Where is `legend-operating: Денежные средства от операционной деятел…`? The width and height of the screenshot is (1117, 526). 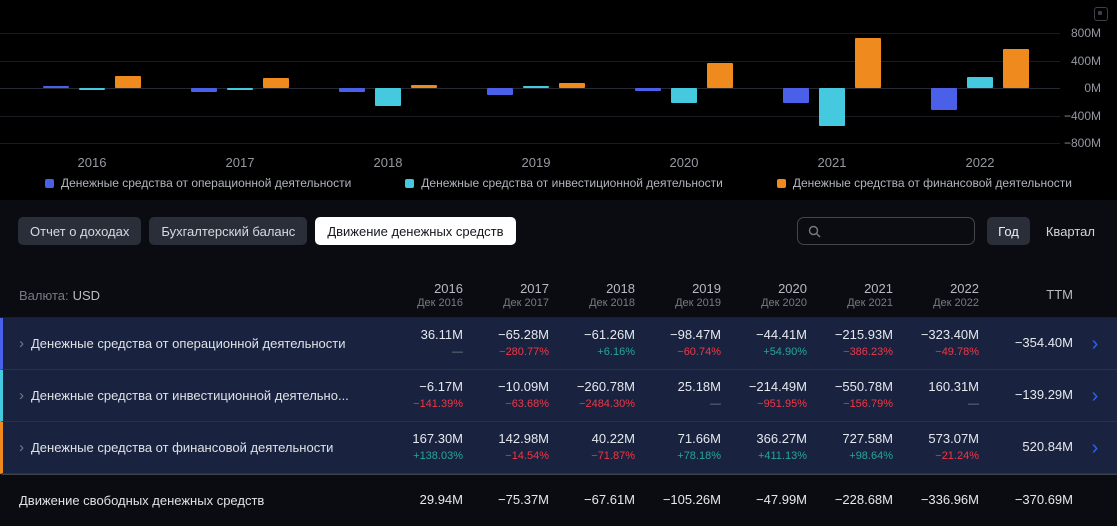
legend-operating: Денежные средства от операционной деятел… is located at coordinates (198, 183).